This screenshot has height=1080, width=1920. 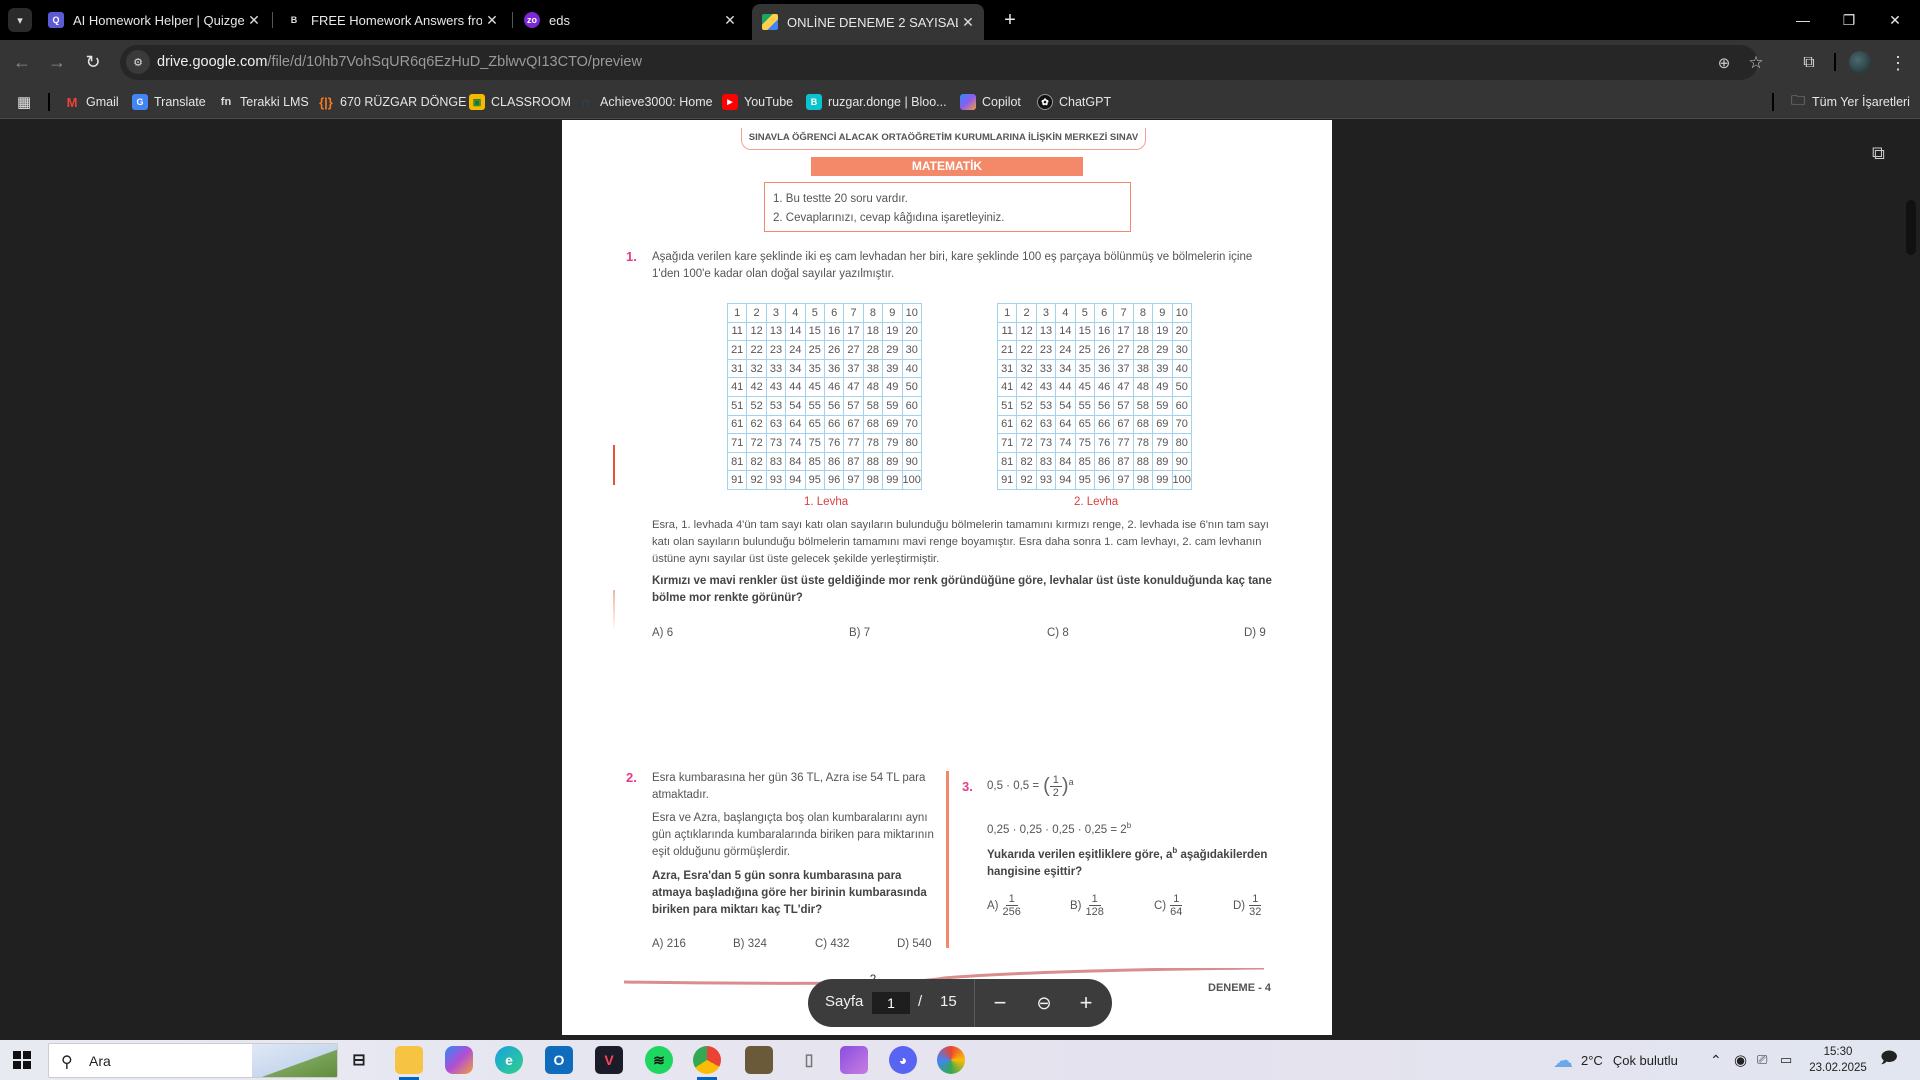 I want to click on option-a: A) 1 256, so click(x=1004, y=905).